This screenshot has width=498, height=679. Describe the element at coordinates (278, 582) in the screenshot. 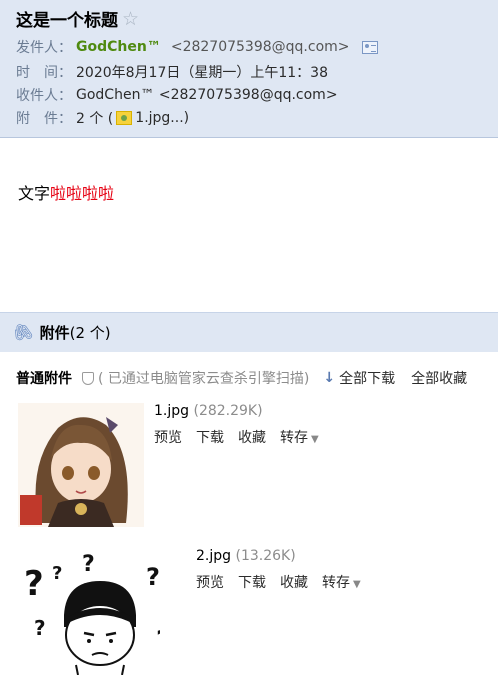

I see `attachment-actions-2: 预览 下载 收藏 转存 ▼` at that location.